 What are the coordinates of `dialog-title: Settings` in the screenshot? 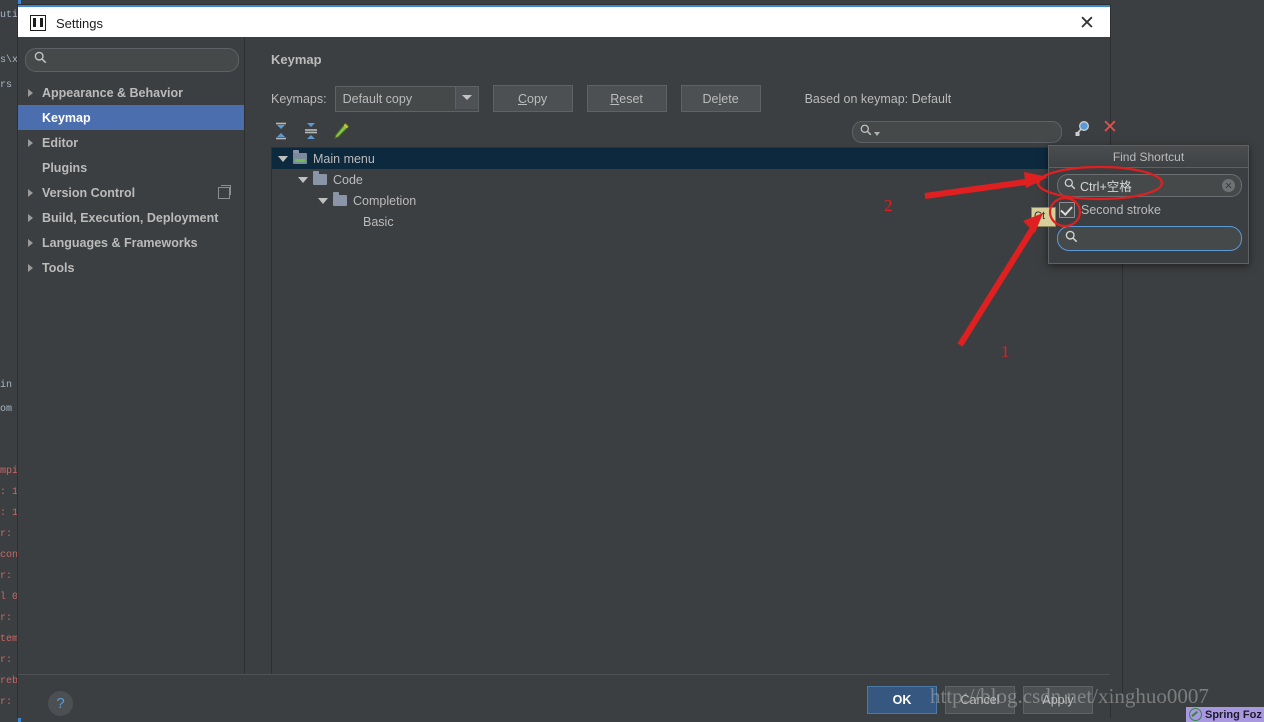 It's located at (79, 23).